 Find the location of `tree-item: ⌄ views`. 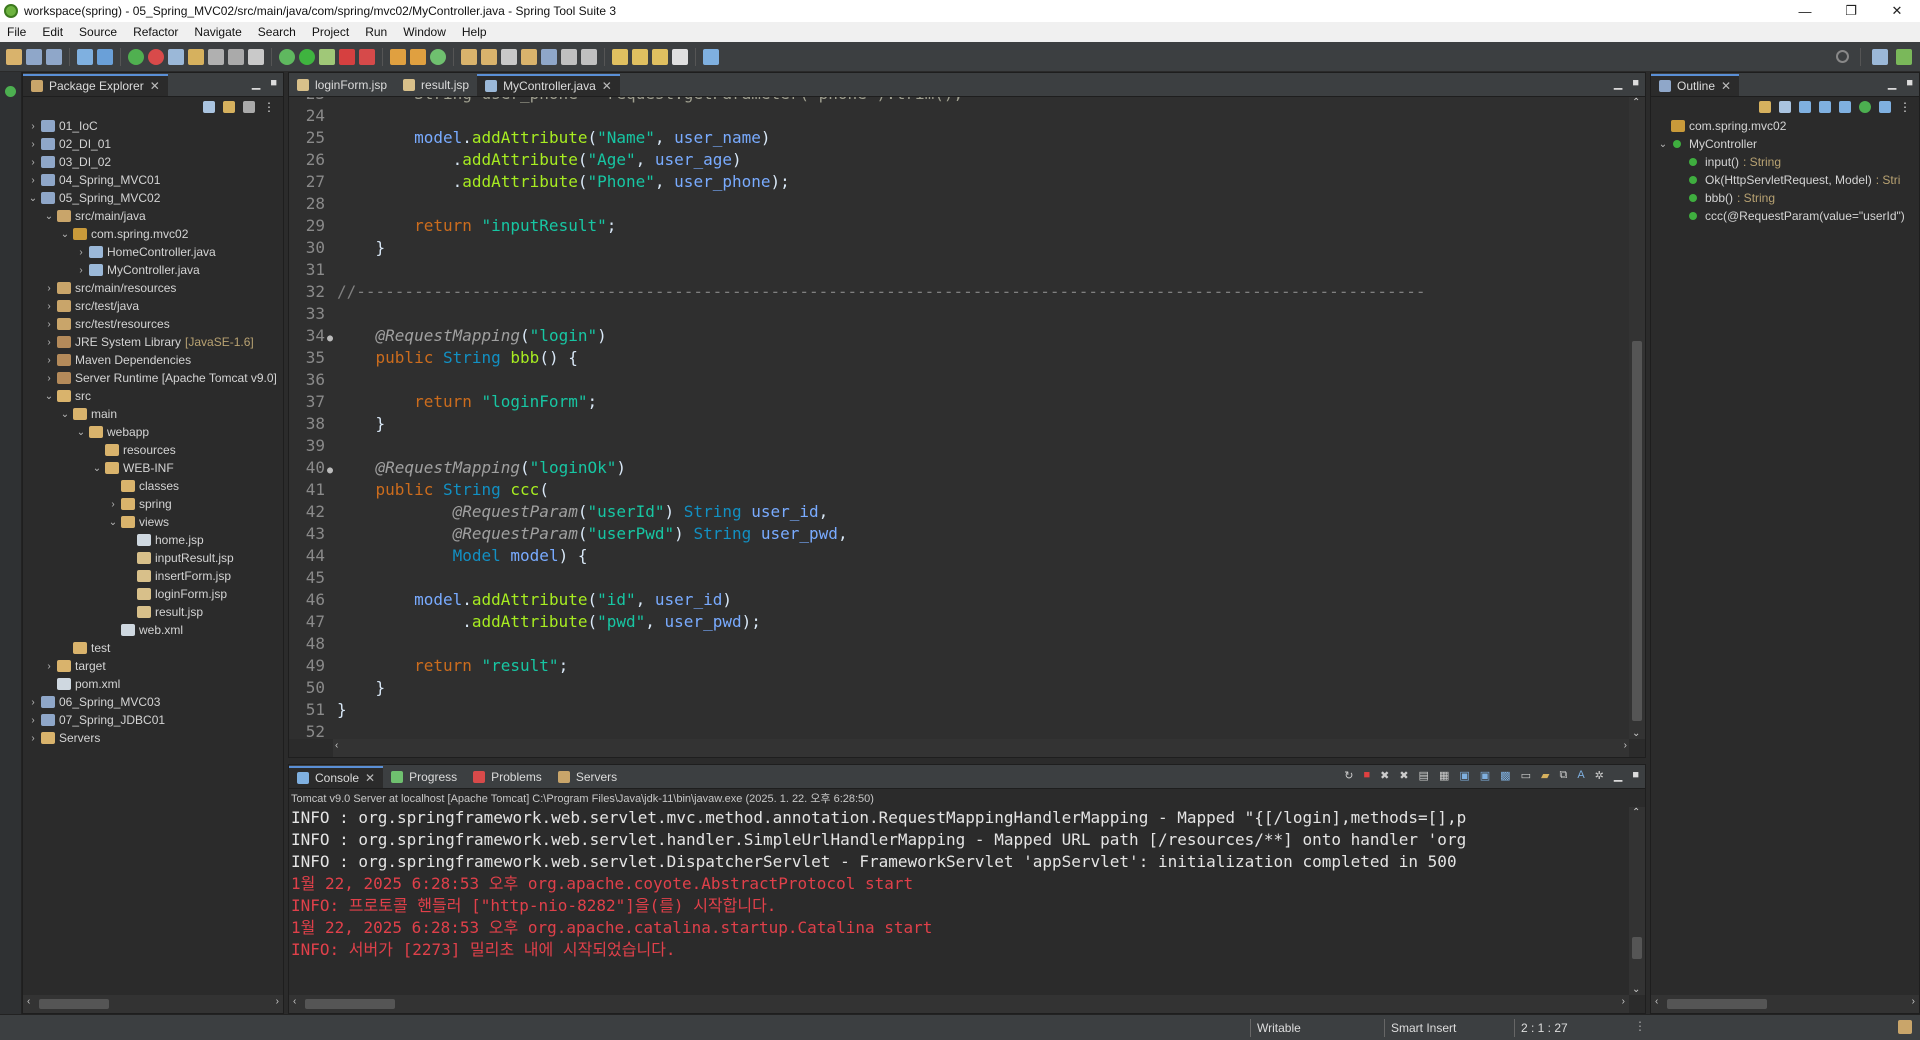

tree-item: ⌄ views is located at coordinates (153, 522).